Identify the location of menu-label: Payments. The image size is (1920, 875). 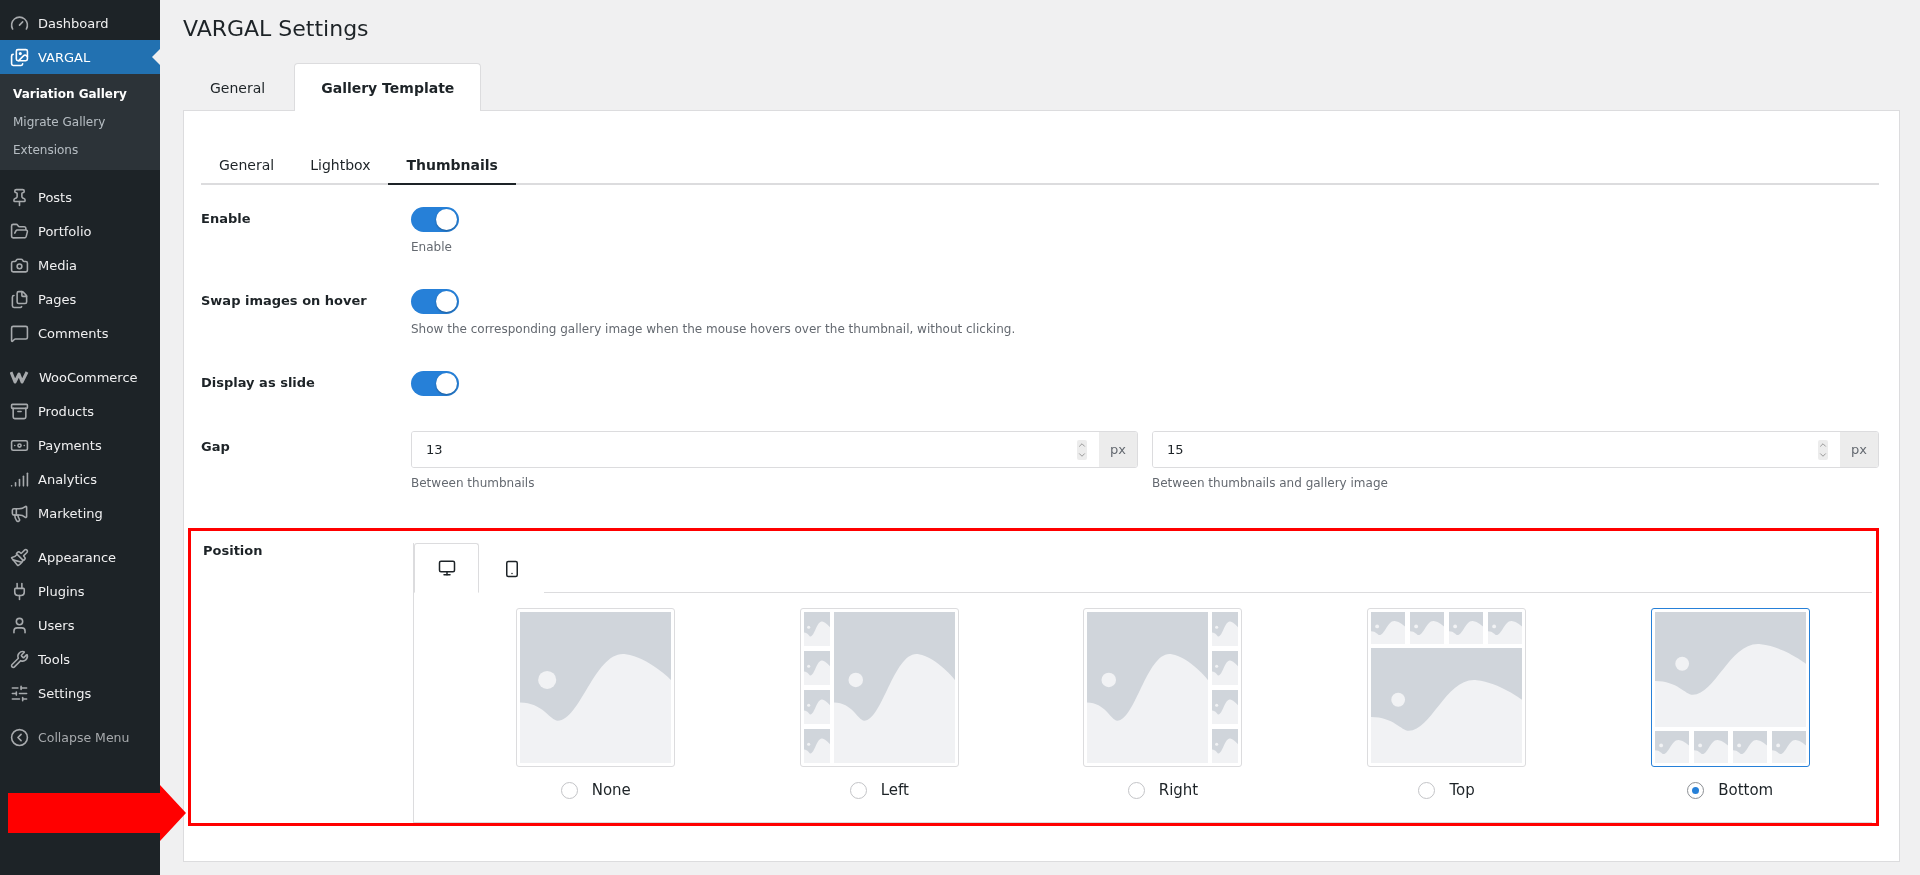
(70, 445).